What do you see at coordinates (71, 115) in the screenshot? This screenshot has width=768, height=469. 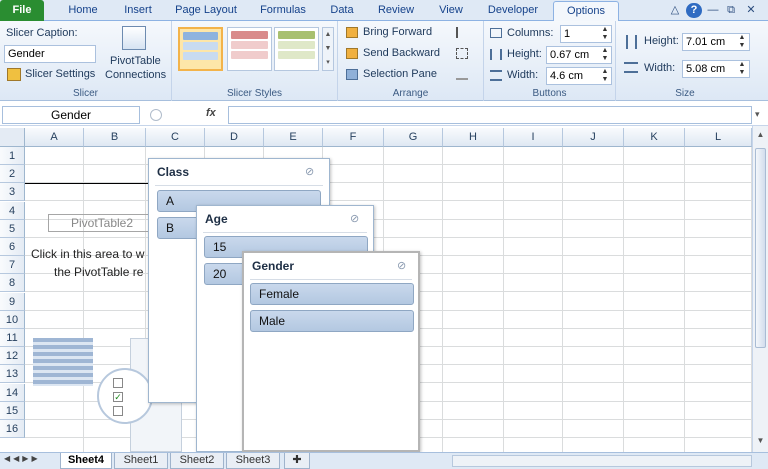 I see `name-box: Gender` at bounding box center [71, 115].